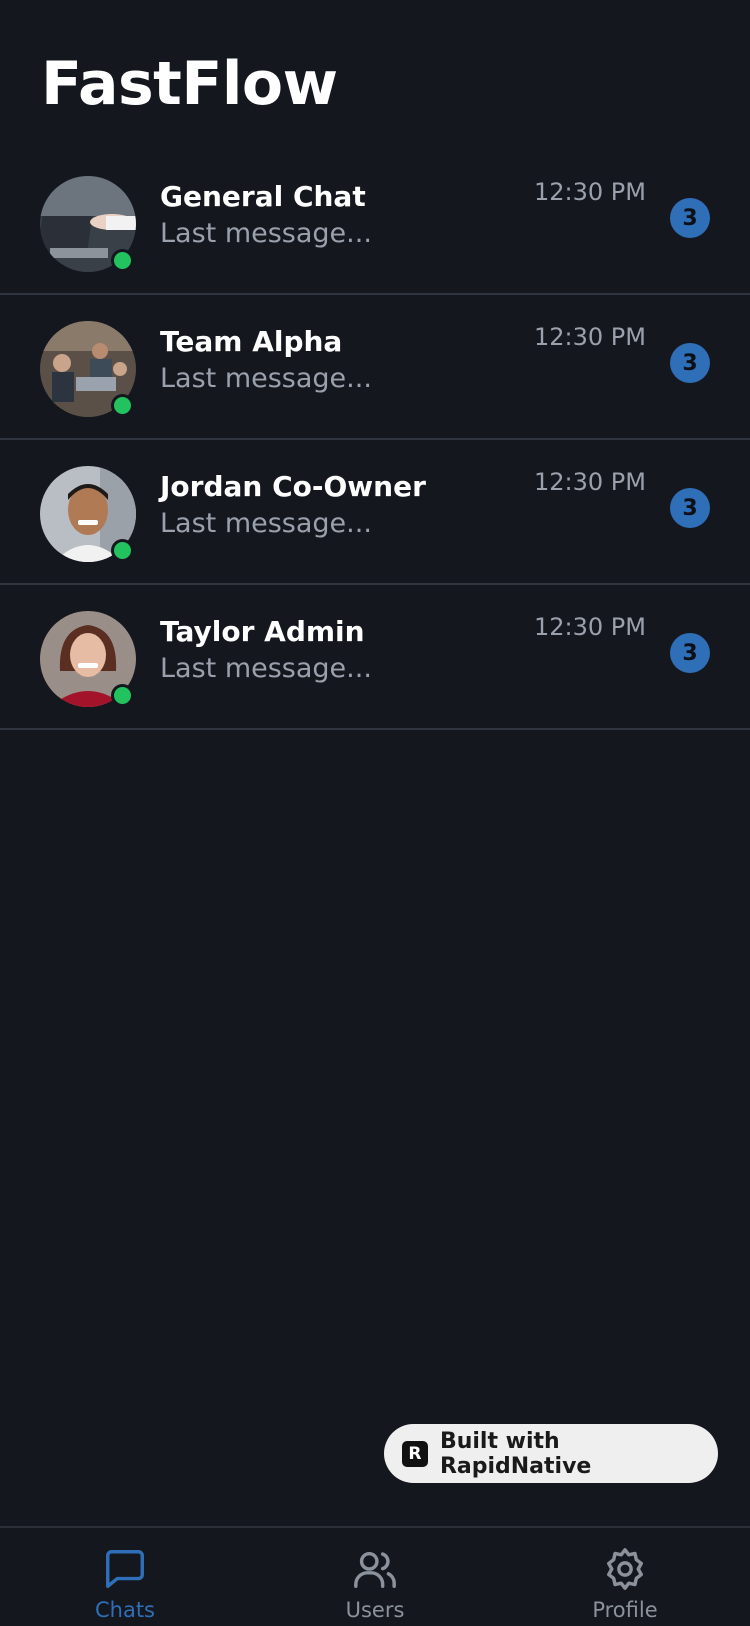 Image resolution: width=750 pixels, height=1626 pixels. What do you see at coordinates (515, 1453) in the screenshot?
I see `built-with-label: Built with RapidNative` at bounding box center [515, 1453].